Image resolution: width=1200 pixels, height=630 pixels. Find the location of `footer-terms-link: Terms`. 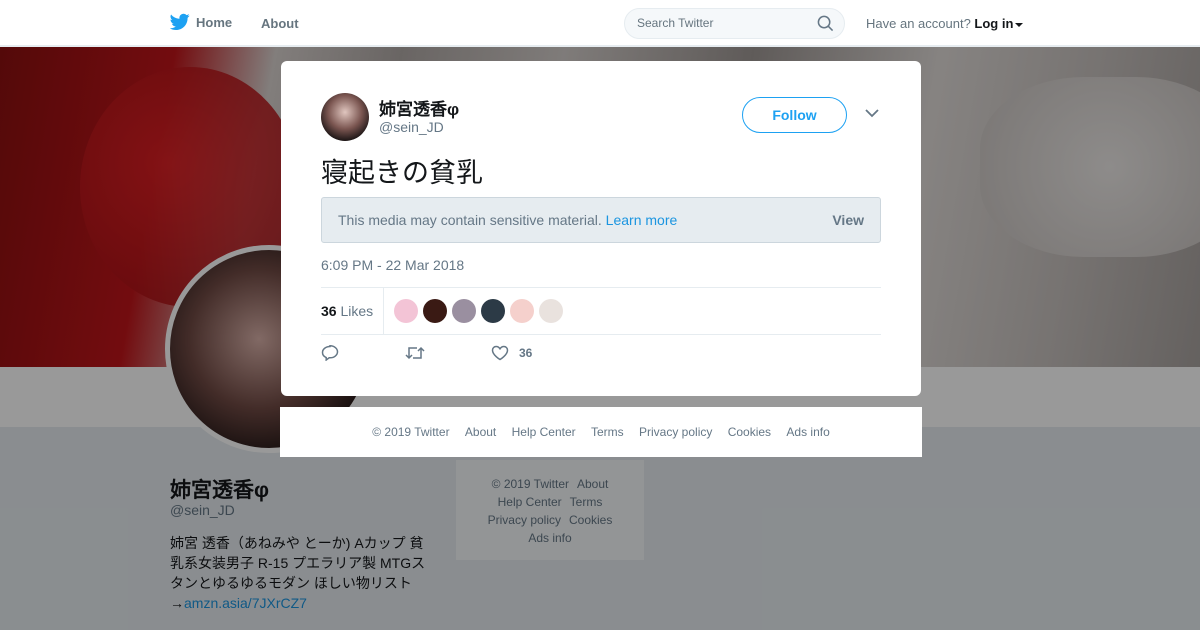

footer-terms-link: Terms is located at coordinates (607, 432).